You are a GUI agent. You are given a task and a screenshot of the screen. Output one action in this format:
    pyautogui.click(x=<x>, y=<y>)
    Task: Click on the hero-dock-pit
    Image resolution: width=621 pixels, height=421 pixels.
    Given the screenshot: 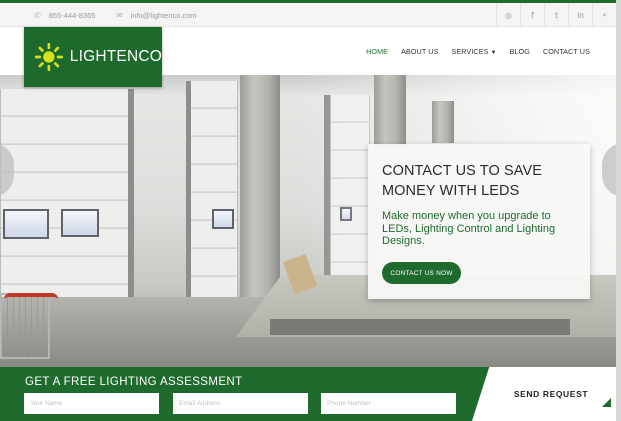 What is the action you would take?
    pyautogui.click(x=420, y=327)
    